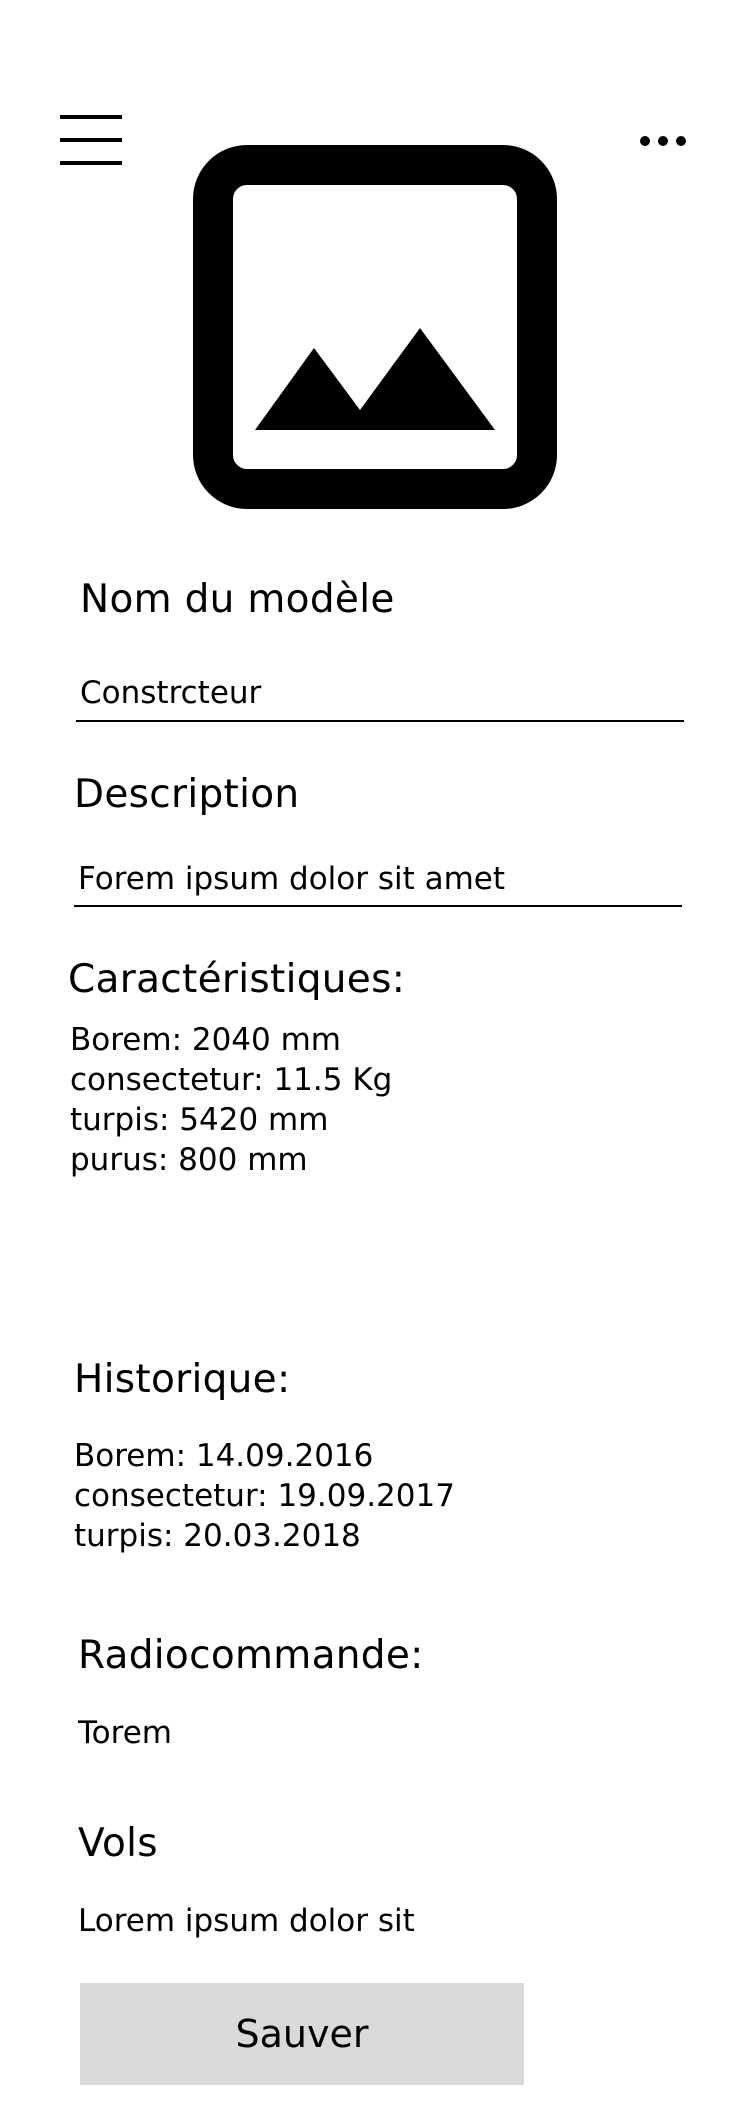 The width and height of the screenshot is (750, 2124). What do you see at coordinates (251, 1655) in the screenshot?
I see `radio-control-title: Radiocommande:` at bounding box center [251, 1655].